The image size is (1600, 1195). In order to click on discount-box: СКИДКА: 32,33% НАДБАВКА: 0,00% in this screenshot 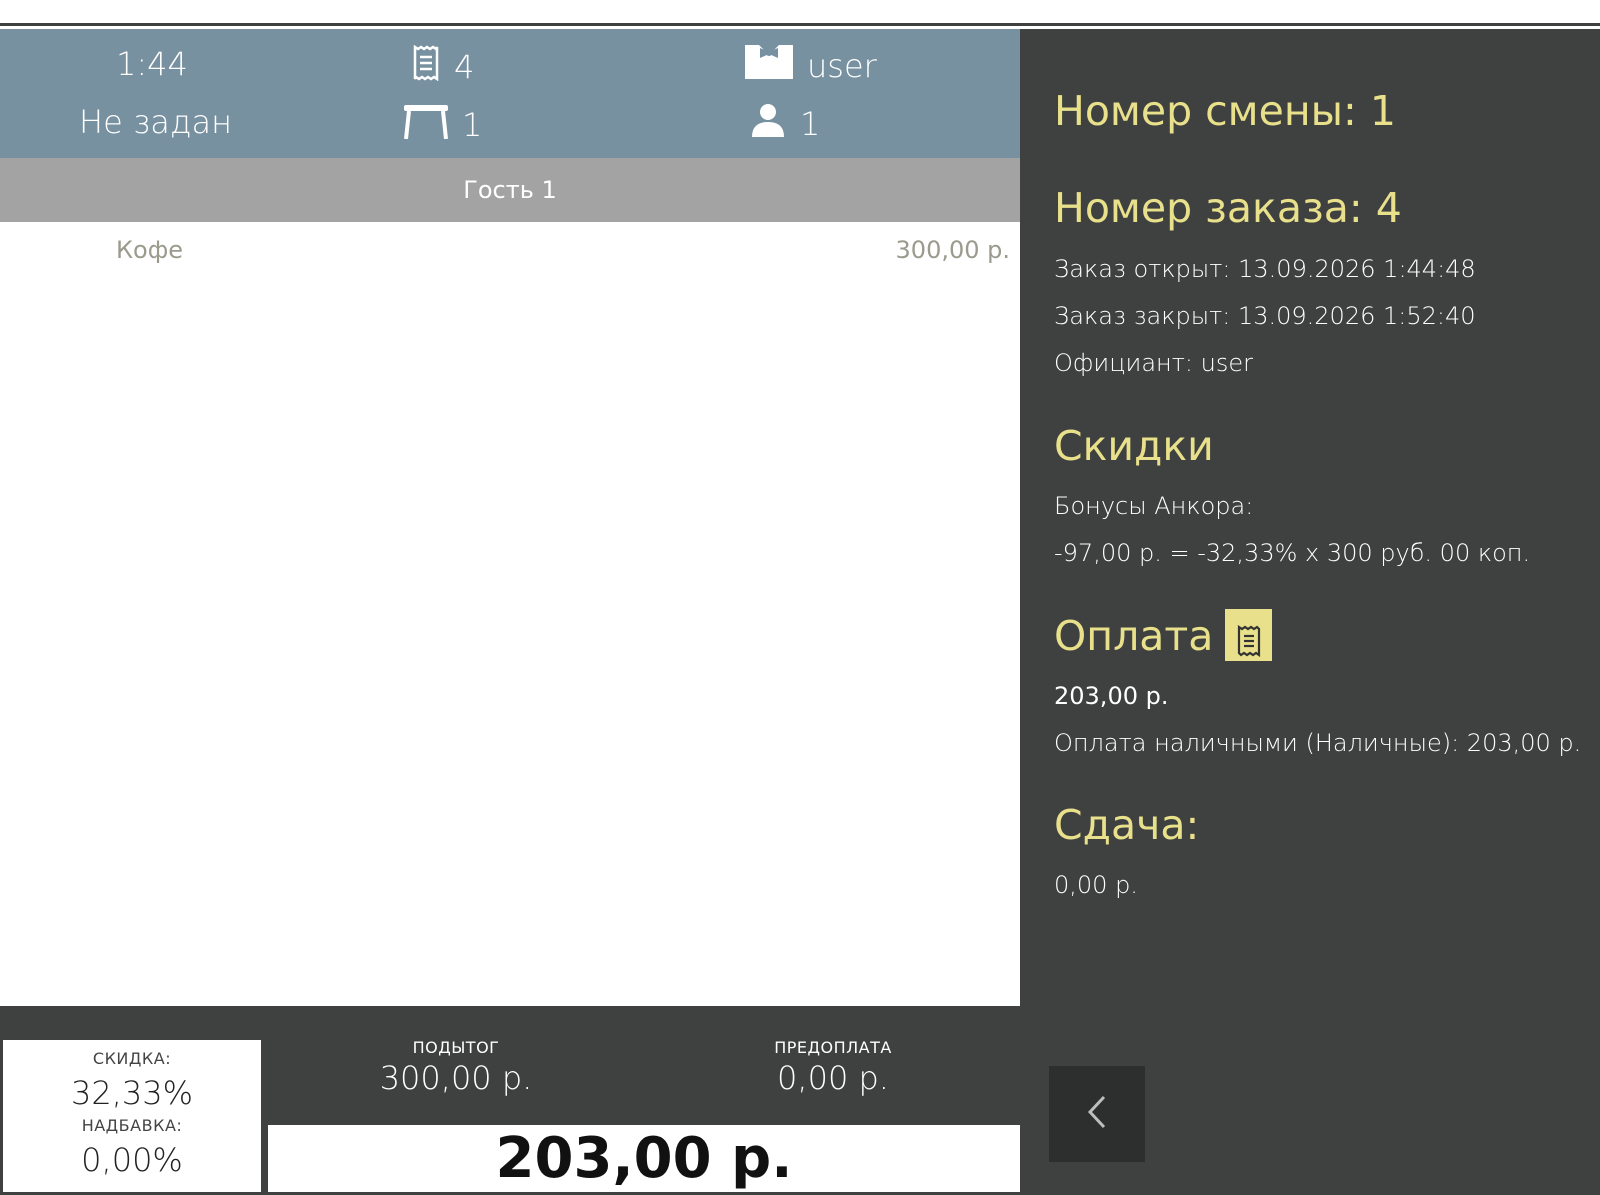, I will do `click(132, 1116)`.